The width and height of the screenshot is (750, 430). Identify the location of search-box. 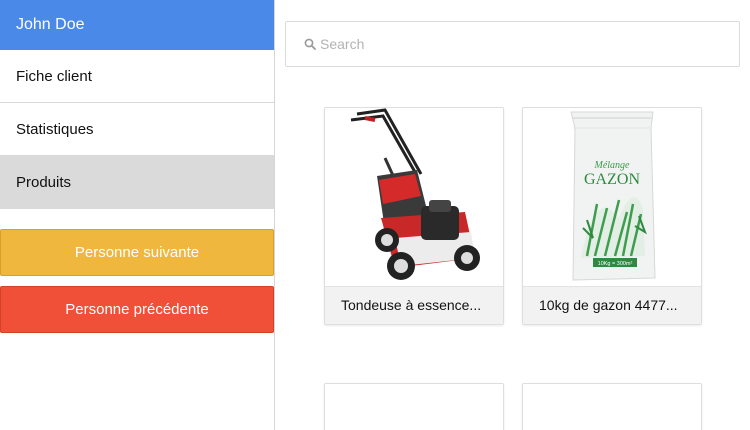
(512, 44).